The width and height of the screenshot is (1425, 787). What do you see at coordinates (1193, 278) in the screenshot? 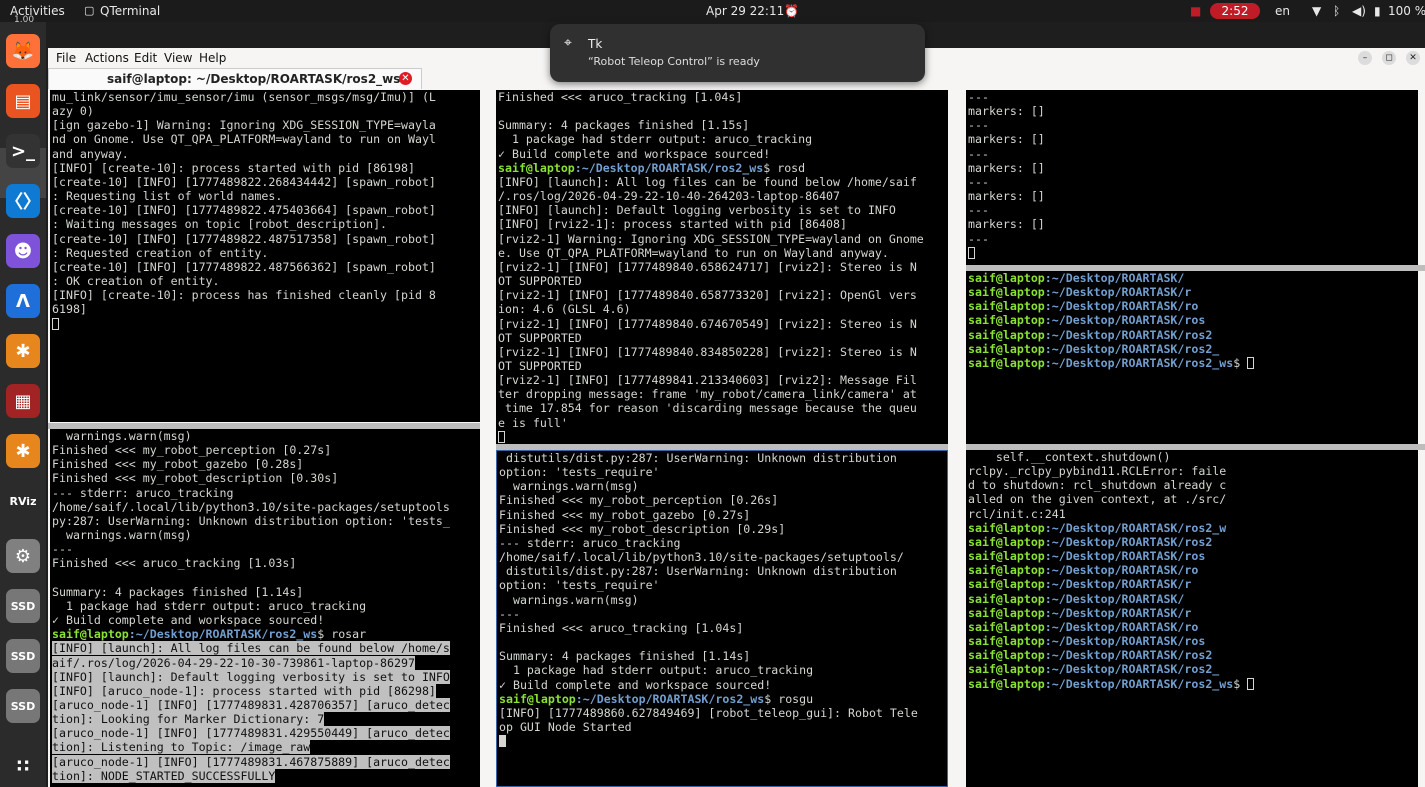
I see `prompt-line: saif@laptop:~/Desktop/ROARTASK/` at bounding box center [1193, 278].